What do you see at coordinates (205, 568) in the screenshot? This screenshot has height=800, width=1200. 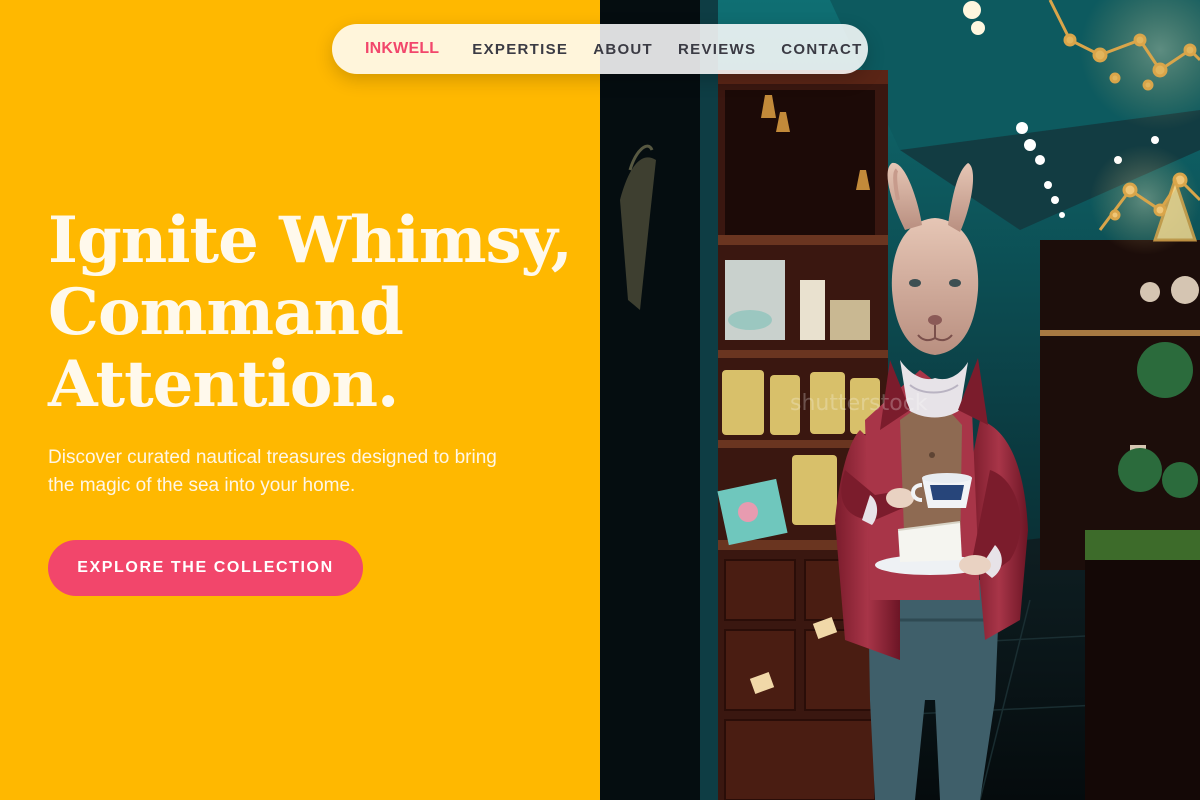 I see `explore-collection-button: EXPLORE THE COLLECTION` at bounding box center [205, 568].